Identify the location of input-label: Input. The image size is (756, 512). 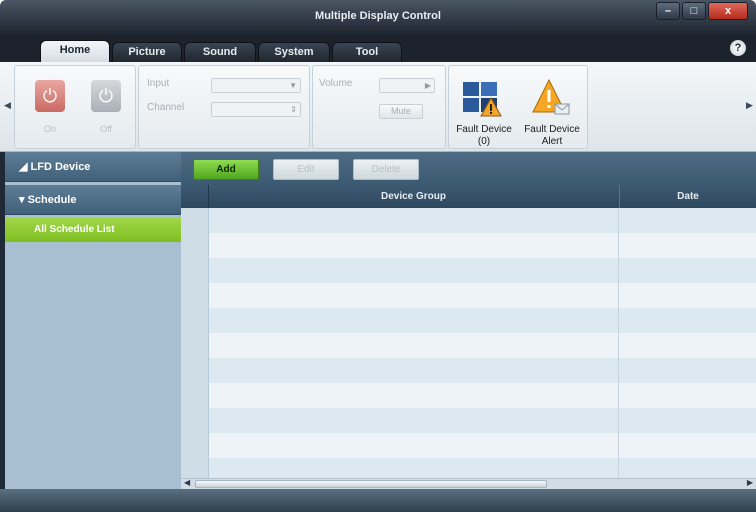
(158, 83).